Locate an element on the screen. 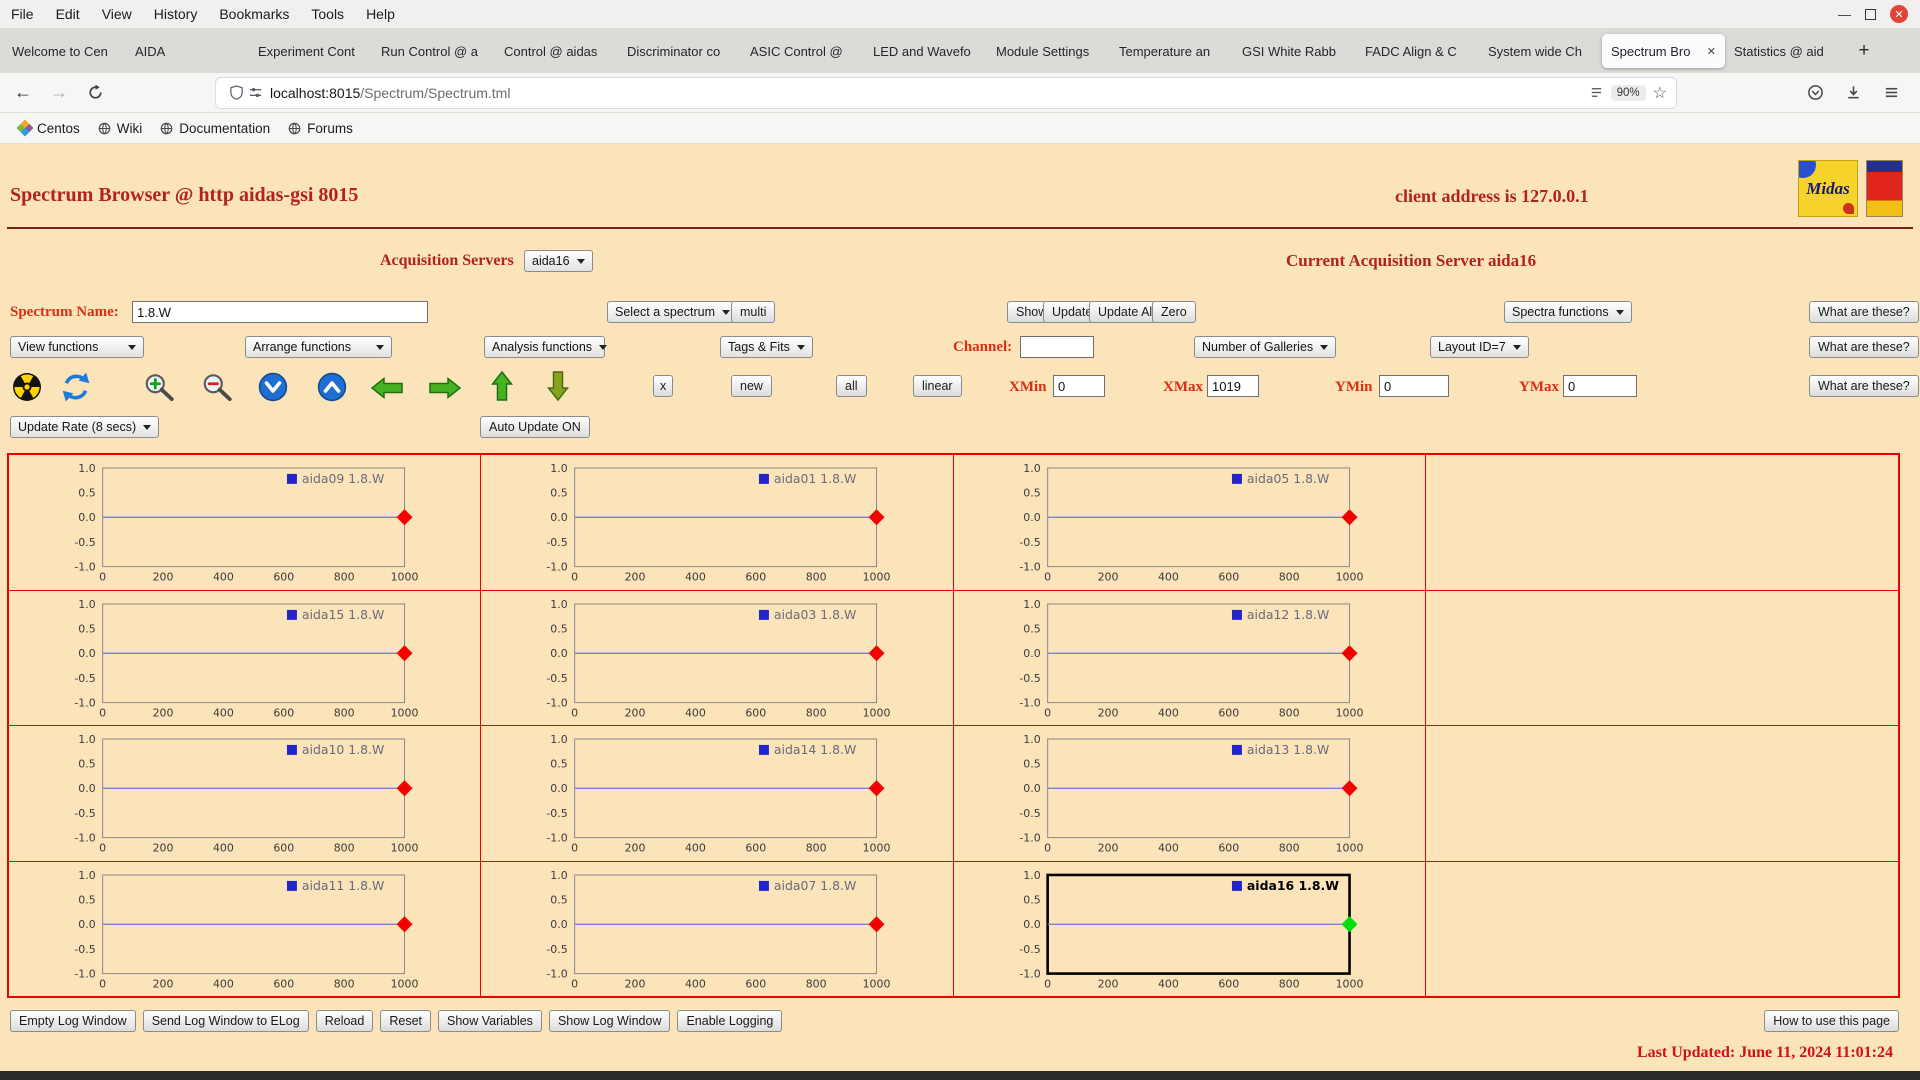 The width and height of the screenshot is (1920, 1080). pocket-icon is located at coordinates (1815, 93).